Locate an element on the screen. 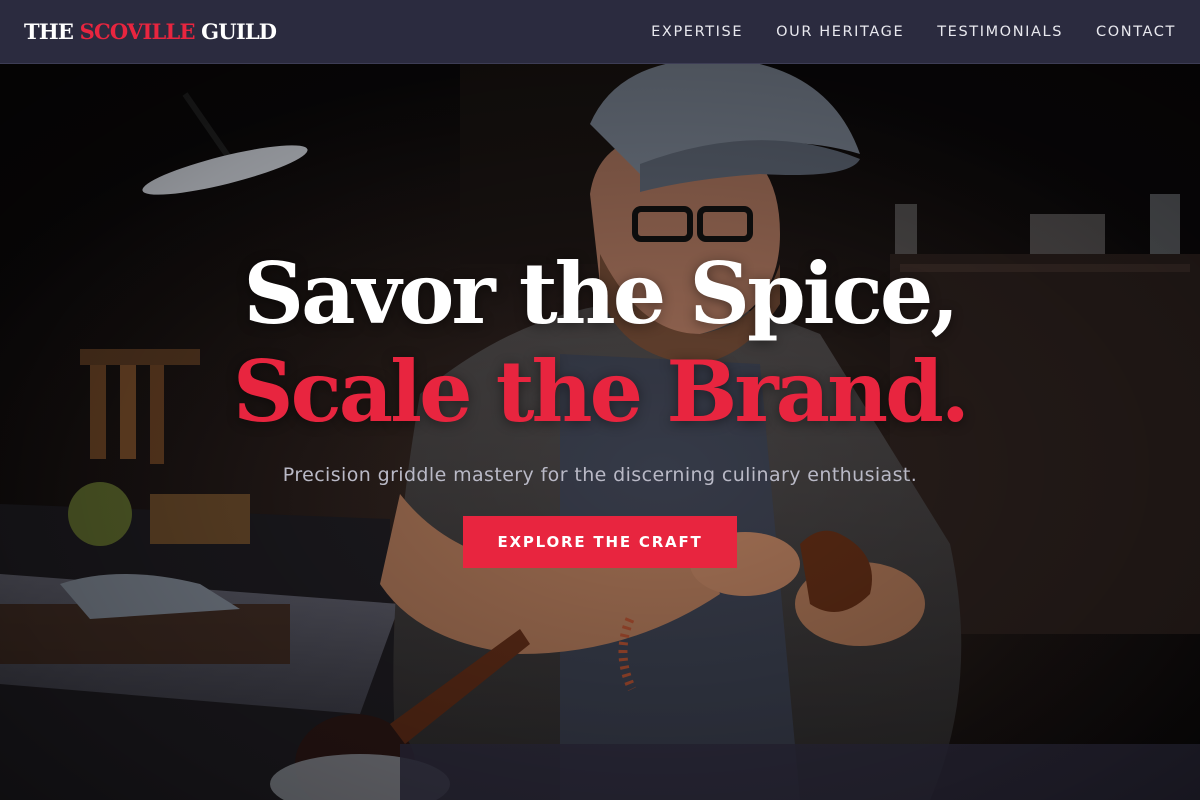  explore-the-craft-button: EXPLORE THE CRAFT is located at coordinates (600, 542).